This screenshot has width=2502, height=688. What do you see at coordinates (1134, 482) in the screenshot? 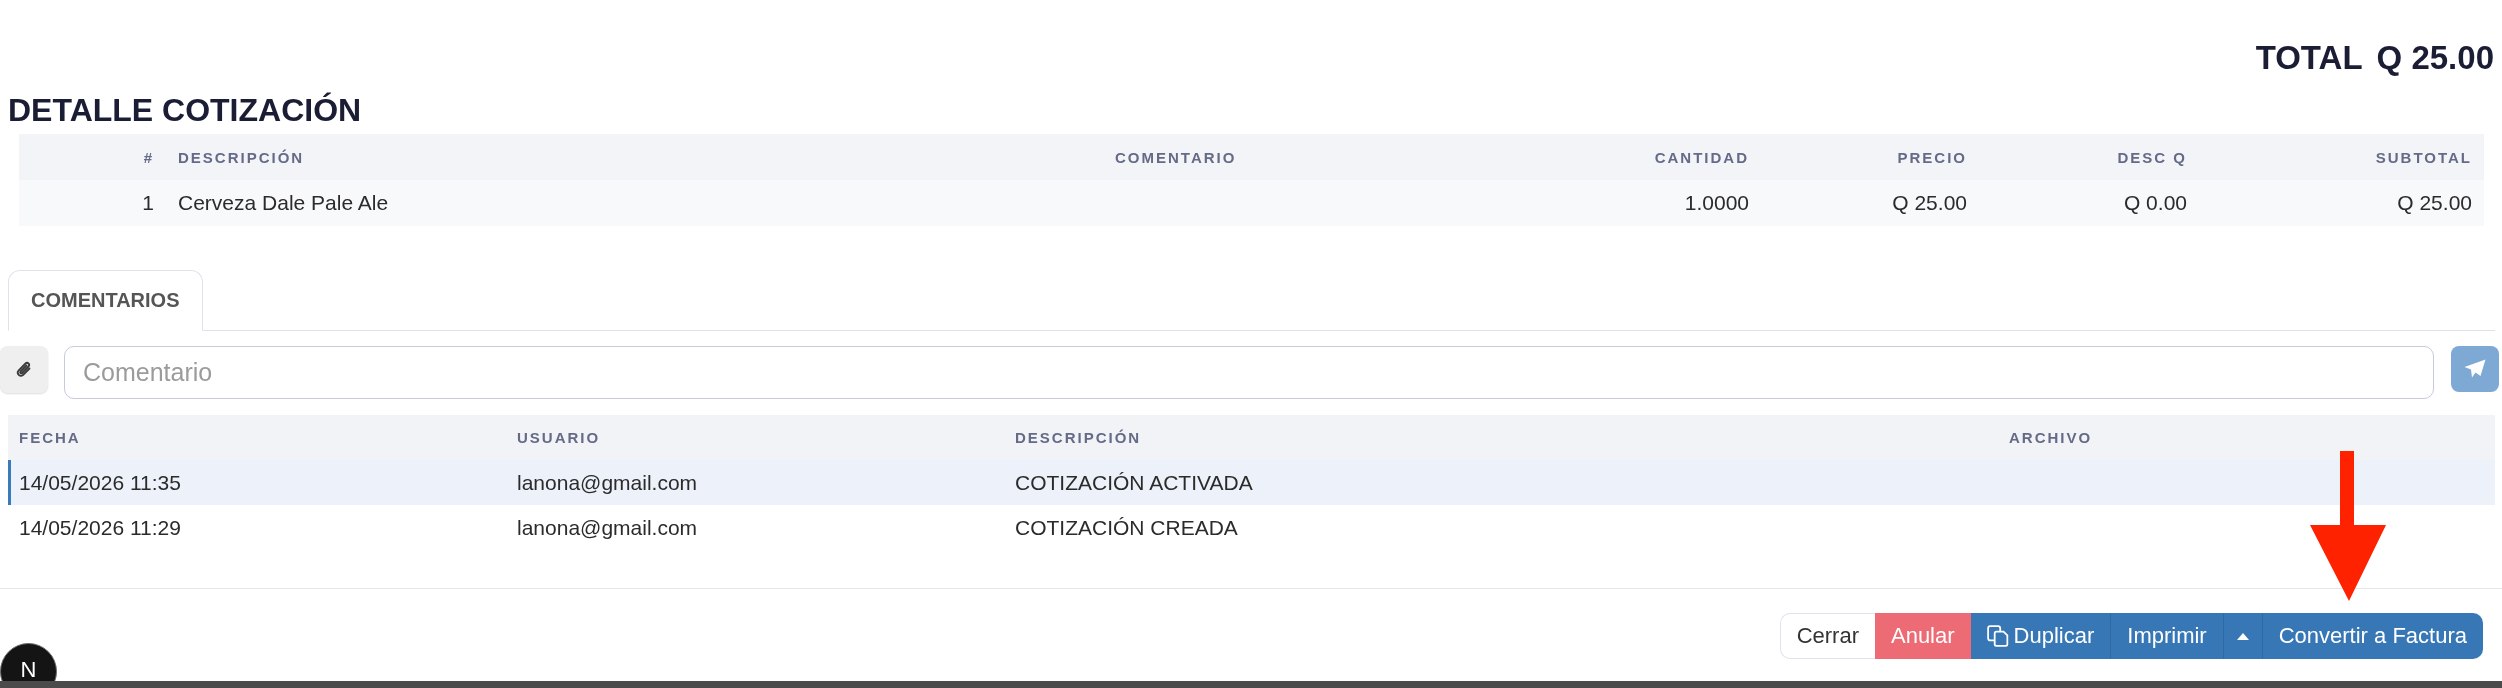
I see `table-cell-text: COTIZACIÓN ACTIVADA` at bounding box center [1134, 482].